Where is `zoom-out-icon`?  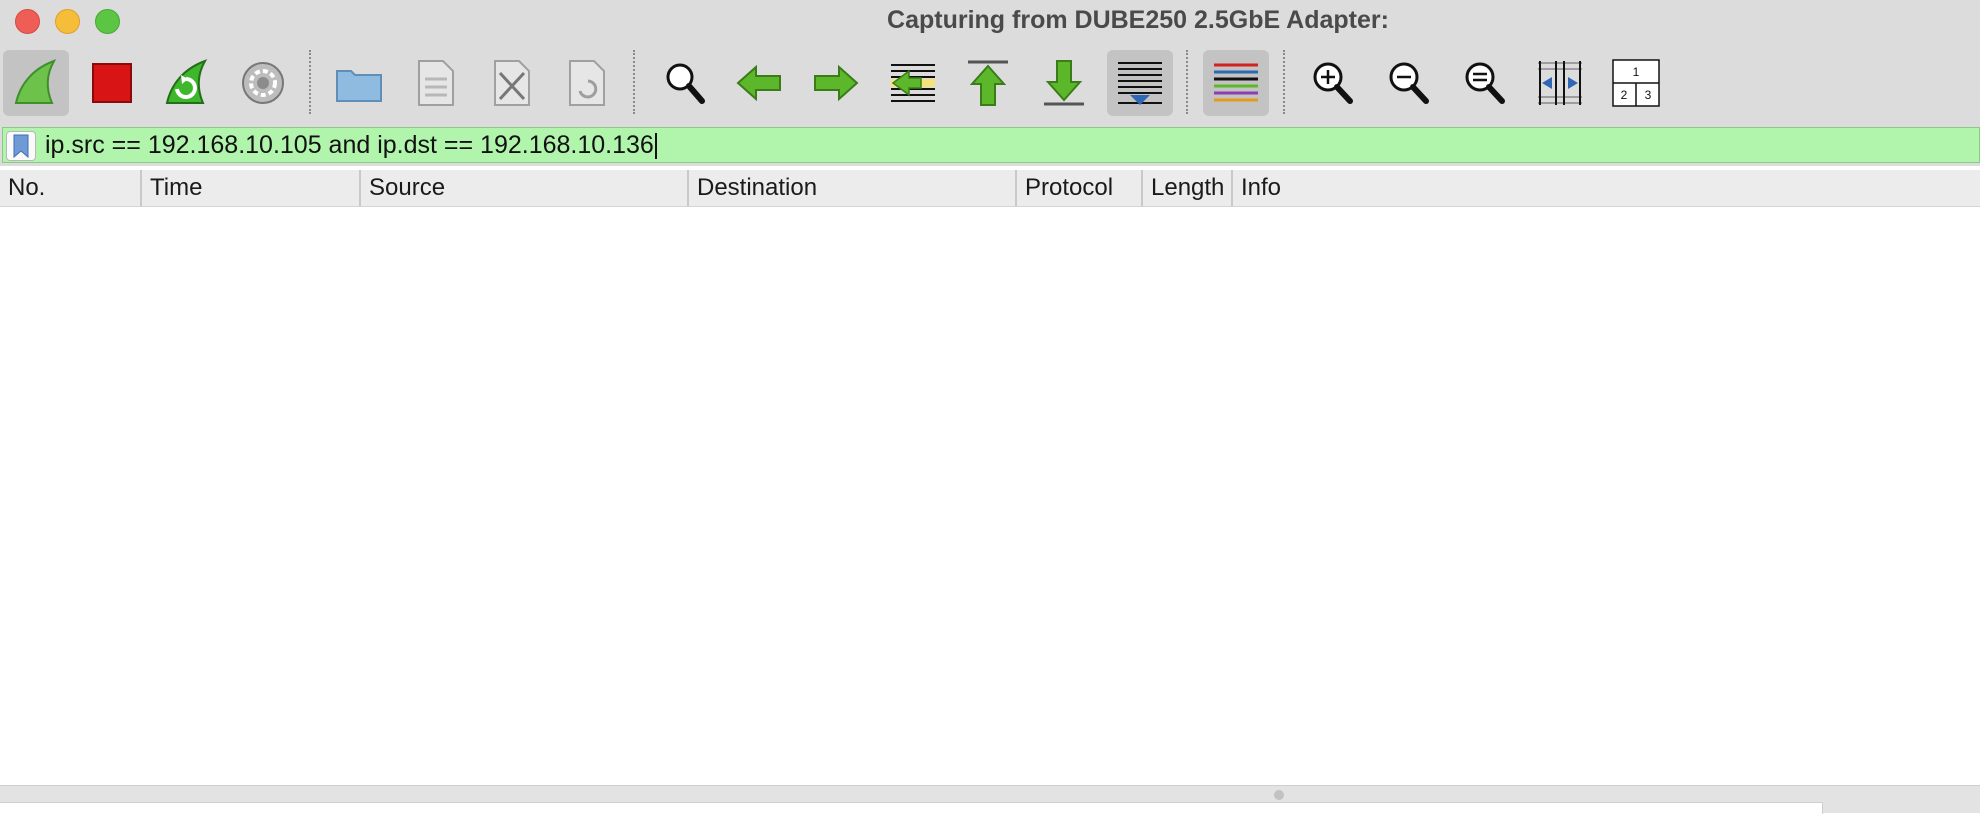
zoom-out-icon is located at coordinates (1409, 83).